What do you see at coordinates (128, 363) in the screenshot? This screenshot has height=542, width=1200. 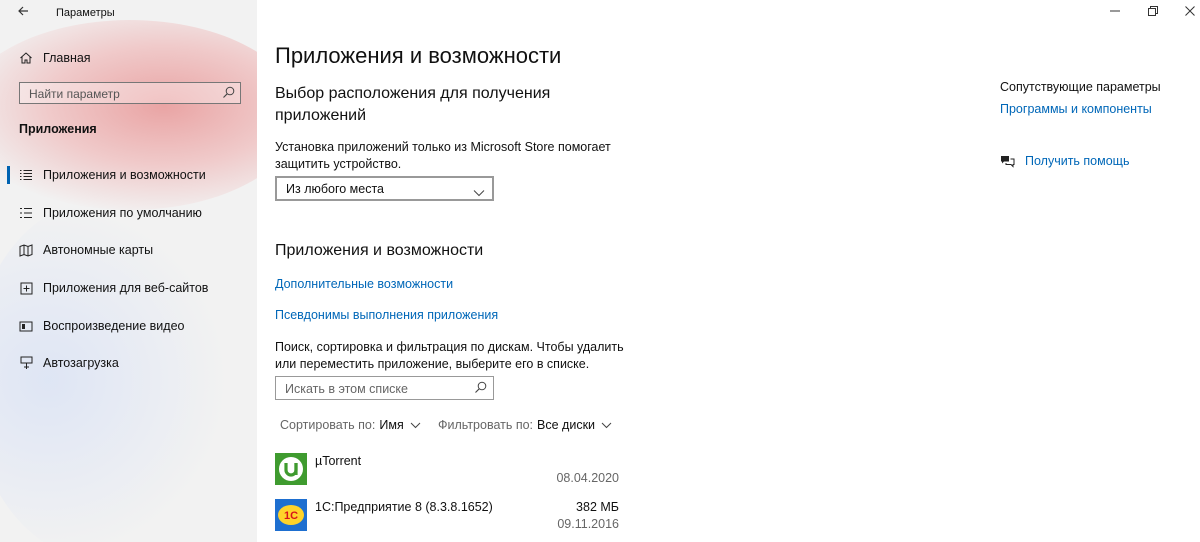 I see `sidebar-item-startup: Автозагрузка` at bounding box center [128, 363].